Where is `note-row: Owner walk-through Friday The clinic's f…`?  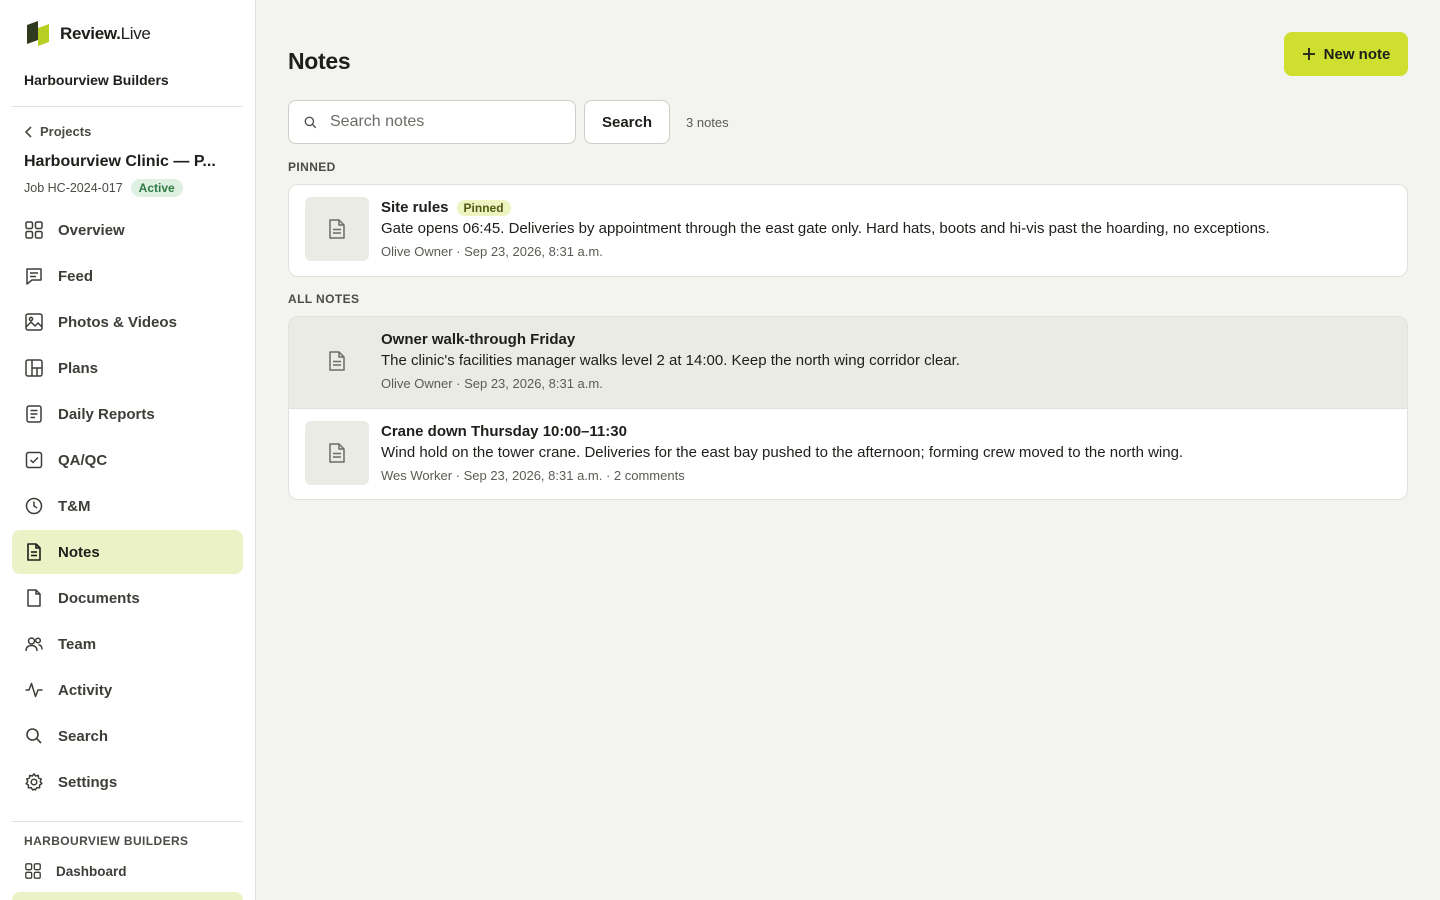 note-row: Owner walk-through Friday The clinic's f… is located at coordinates (848, 362).